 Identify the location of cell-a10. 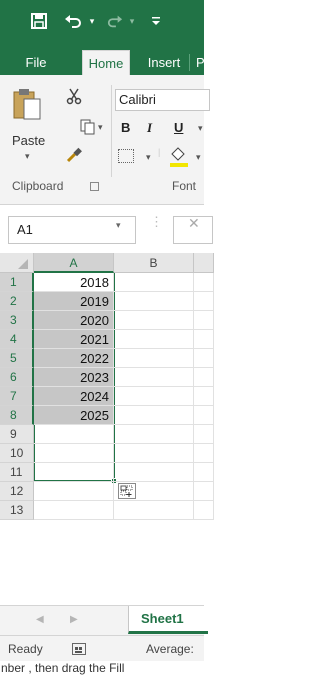
(74, 453).